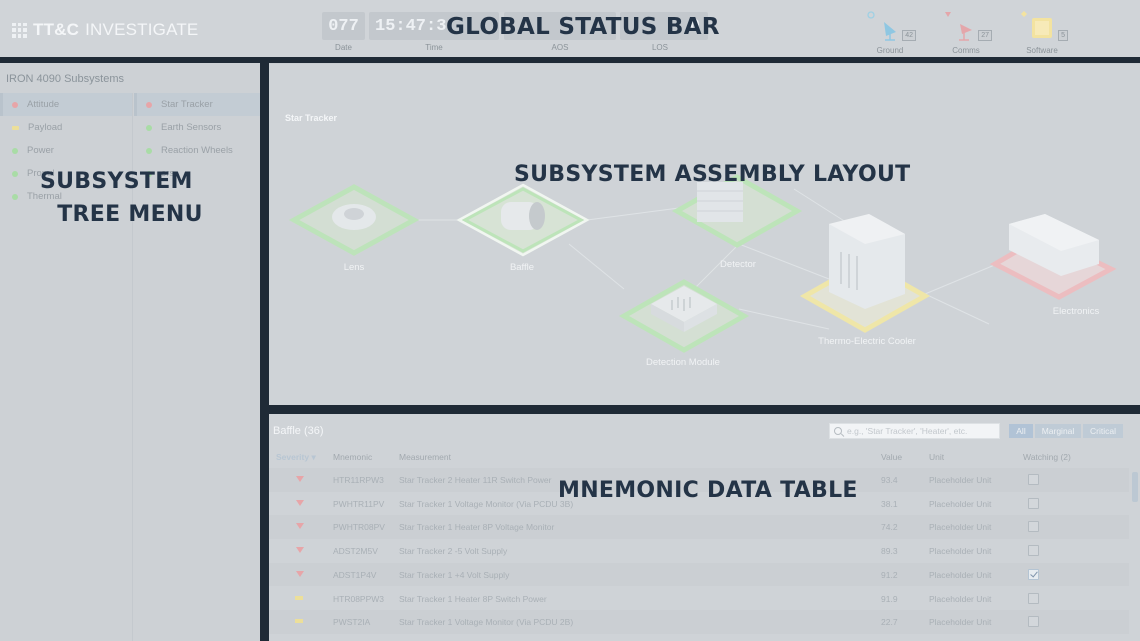 This screenshot has height=641, width=1140. Describe the element at coordinates (116, 181) in the screenshot. I see `tree-menu-annotation-line1: SUBSYSTEM` at that location.